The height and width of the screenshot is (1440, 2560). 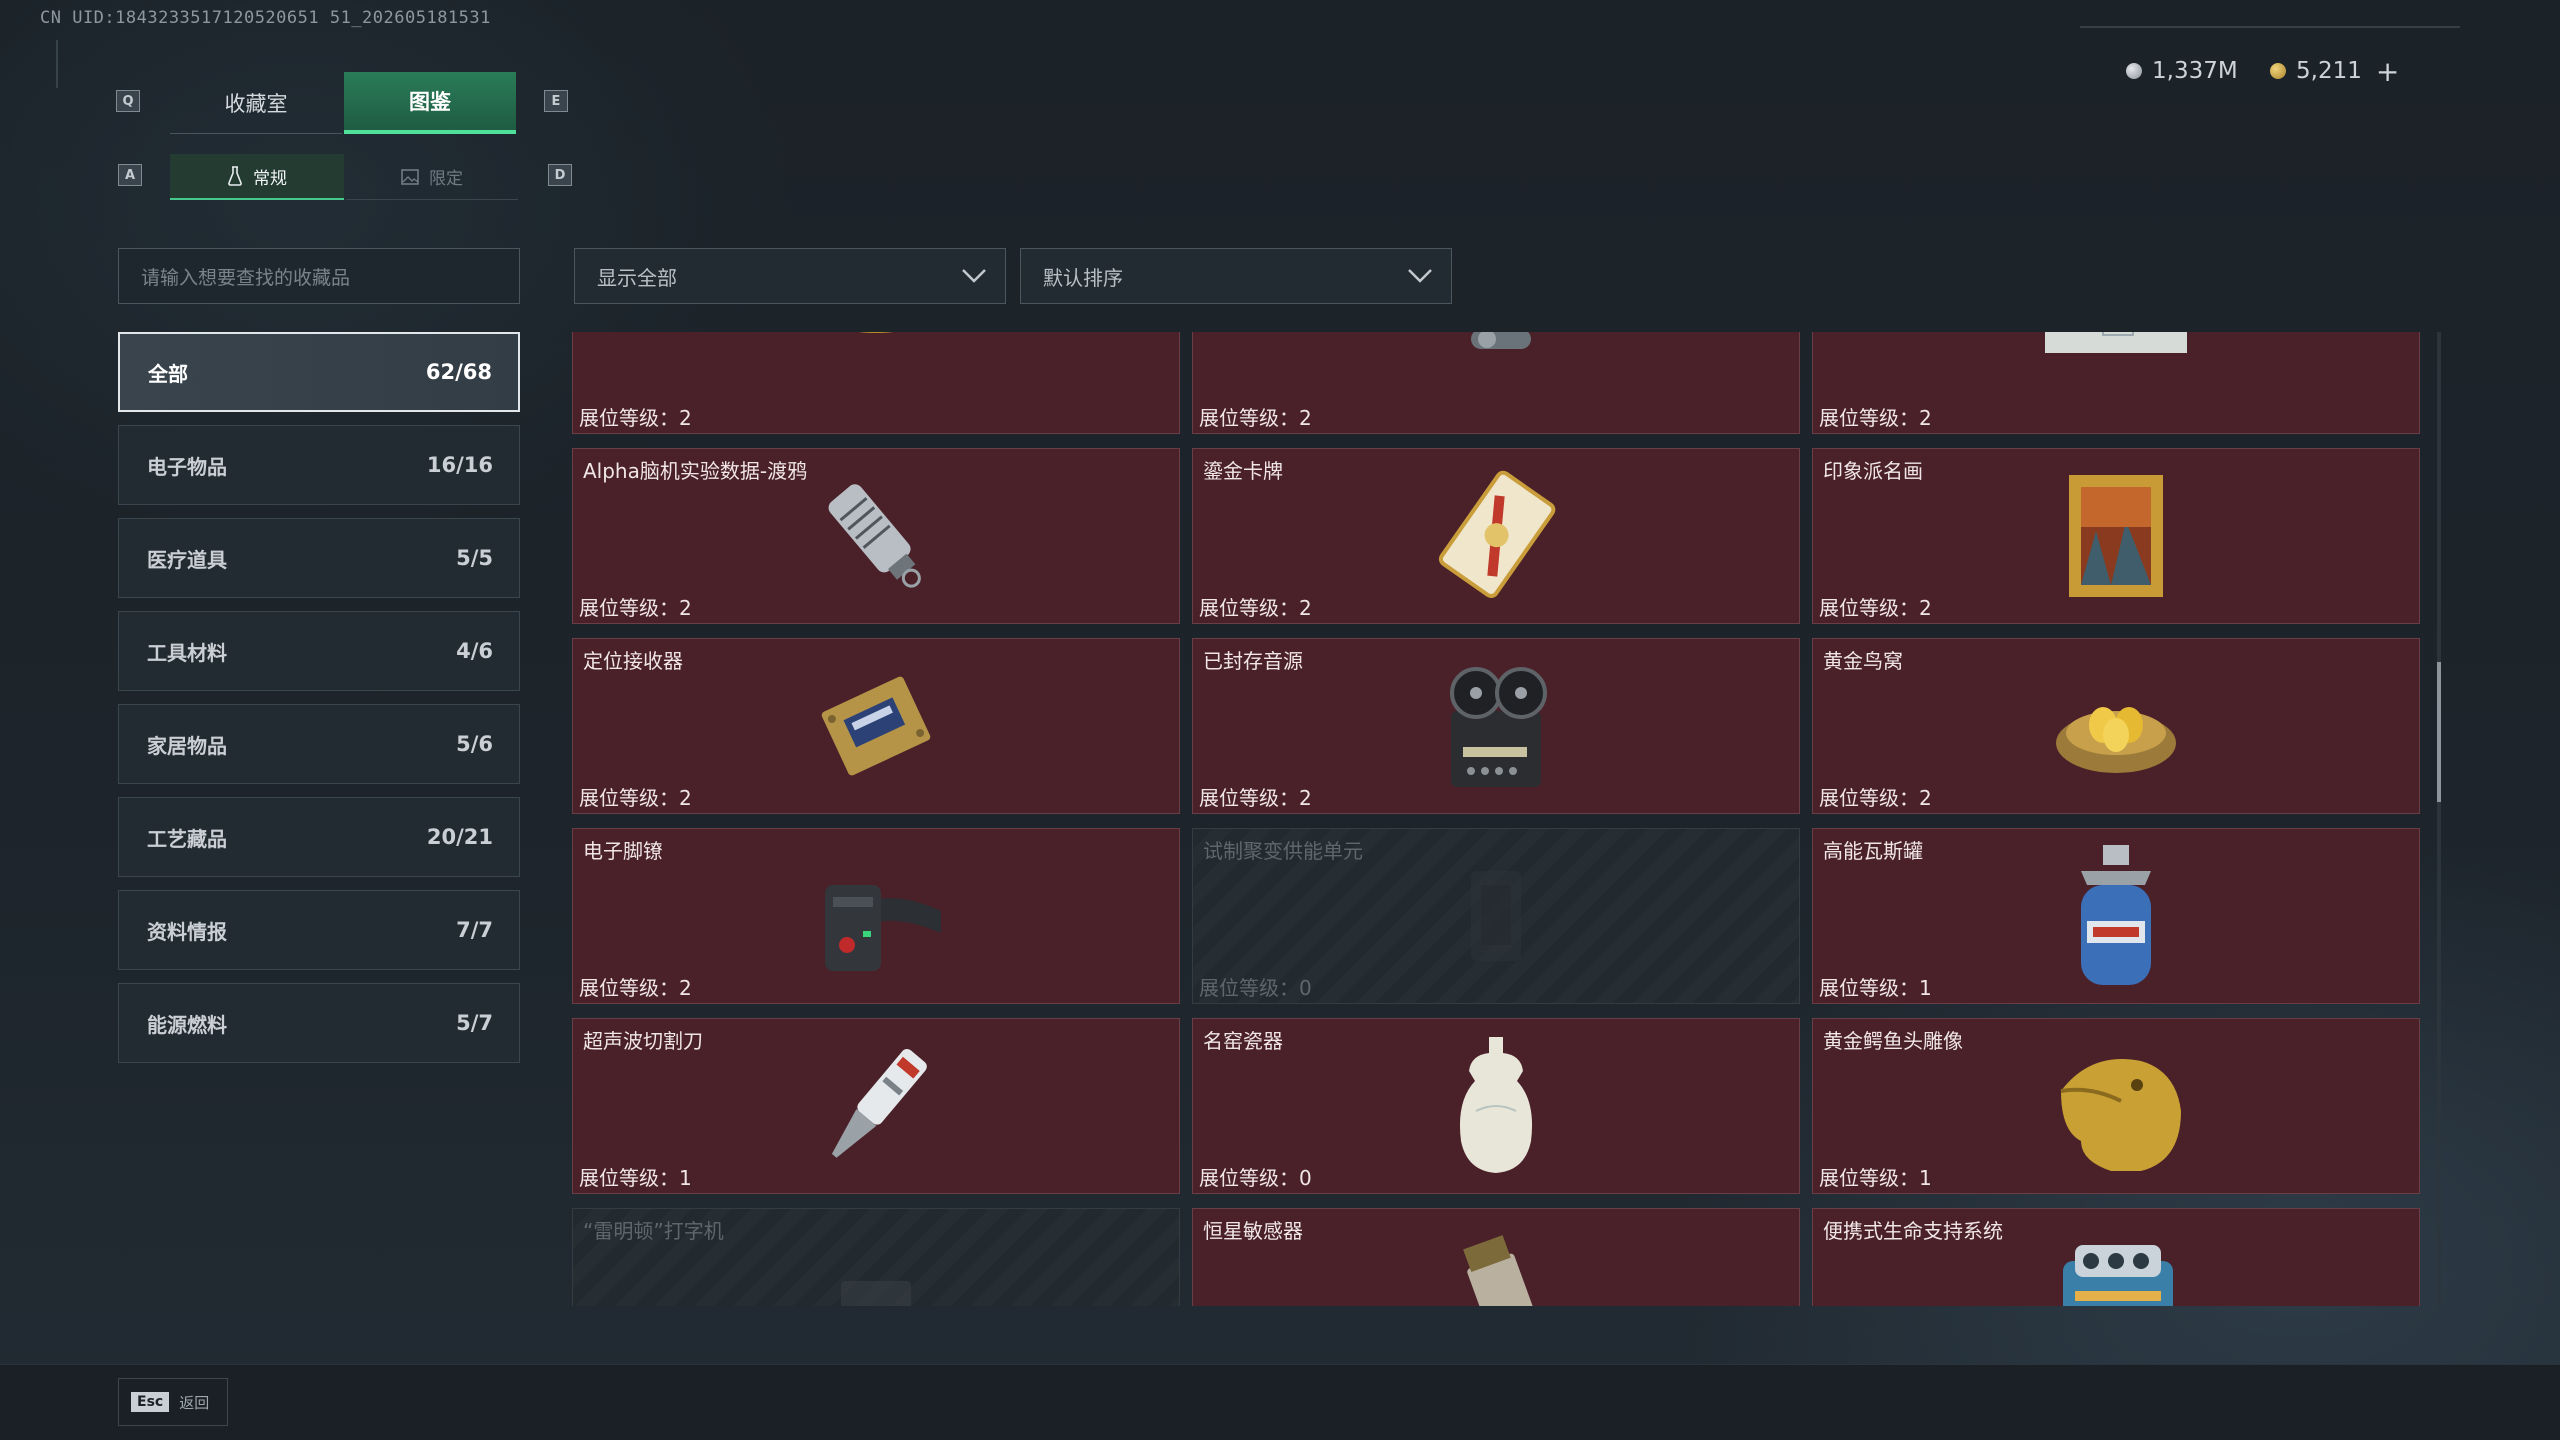 What do you see at coordinates (319, 276) in the screenshot?
I see `search-input: 请输入想要查找的收藏品` at bounding box center [319, 276].